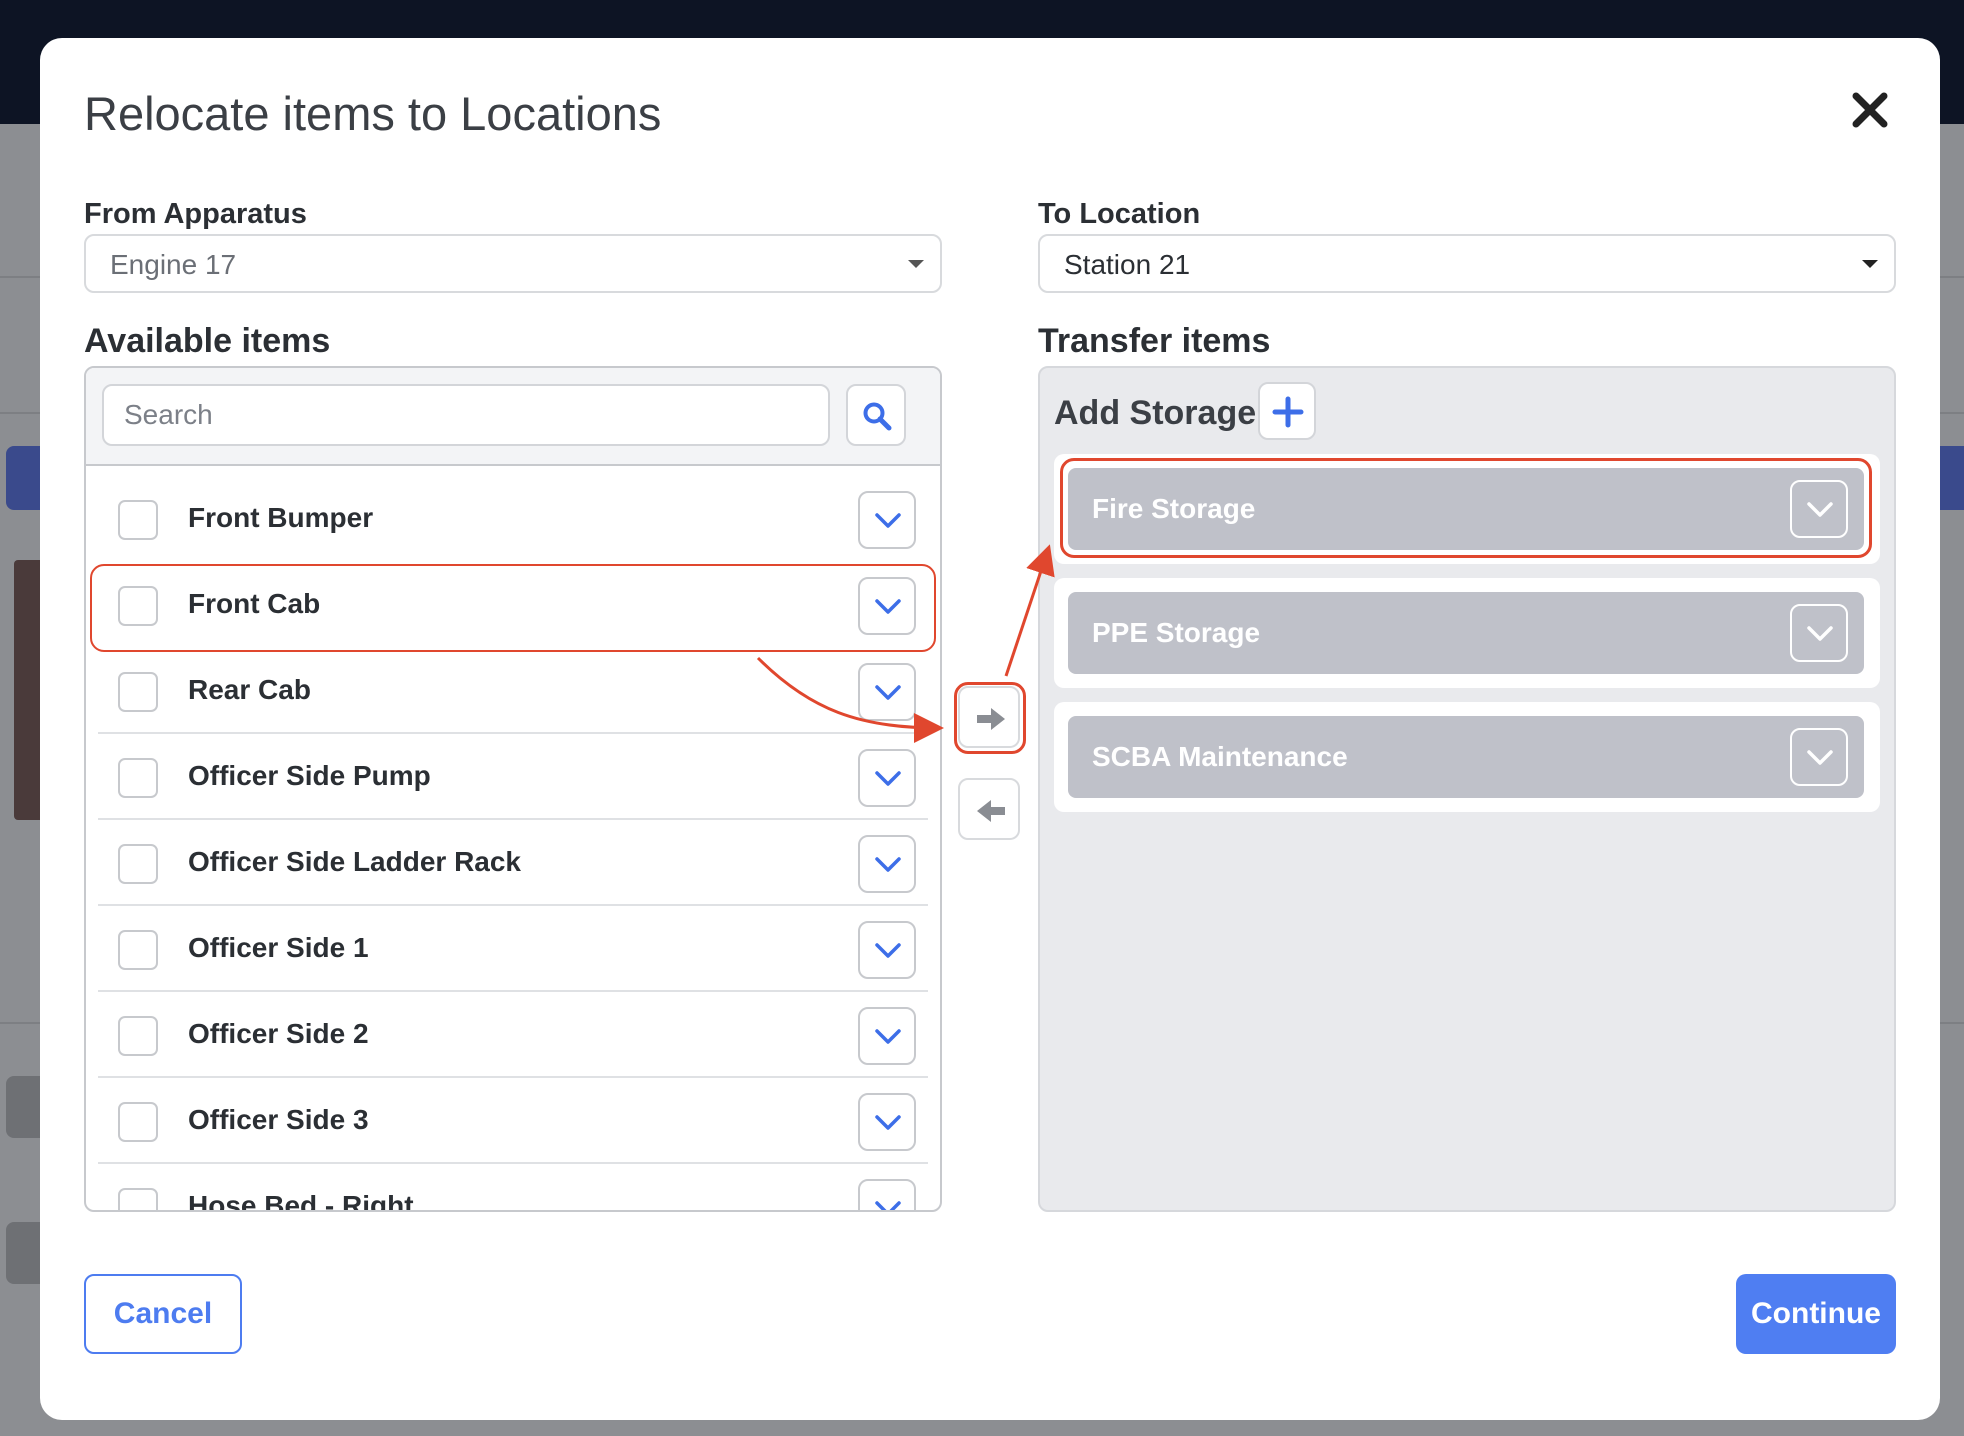 This screenshot has height=1436, width=1964. What do you see at coordinates (1816, 1314) in the screenshot?
I see `continue-button: Continue` at bounding box center [1816, 1314].